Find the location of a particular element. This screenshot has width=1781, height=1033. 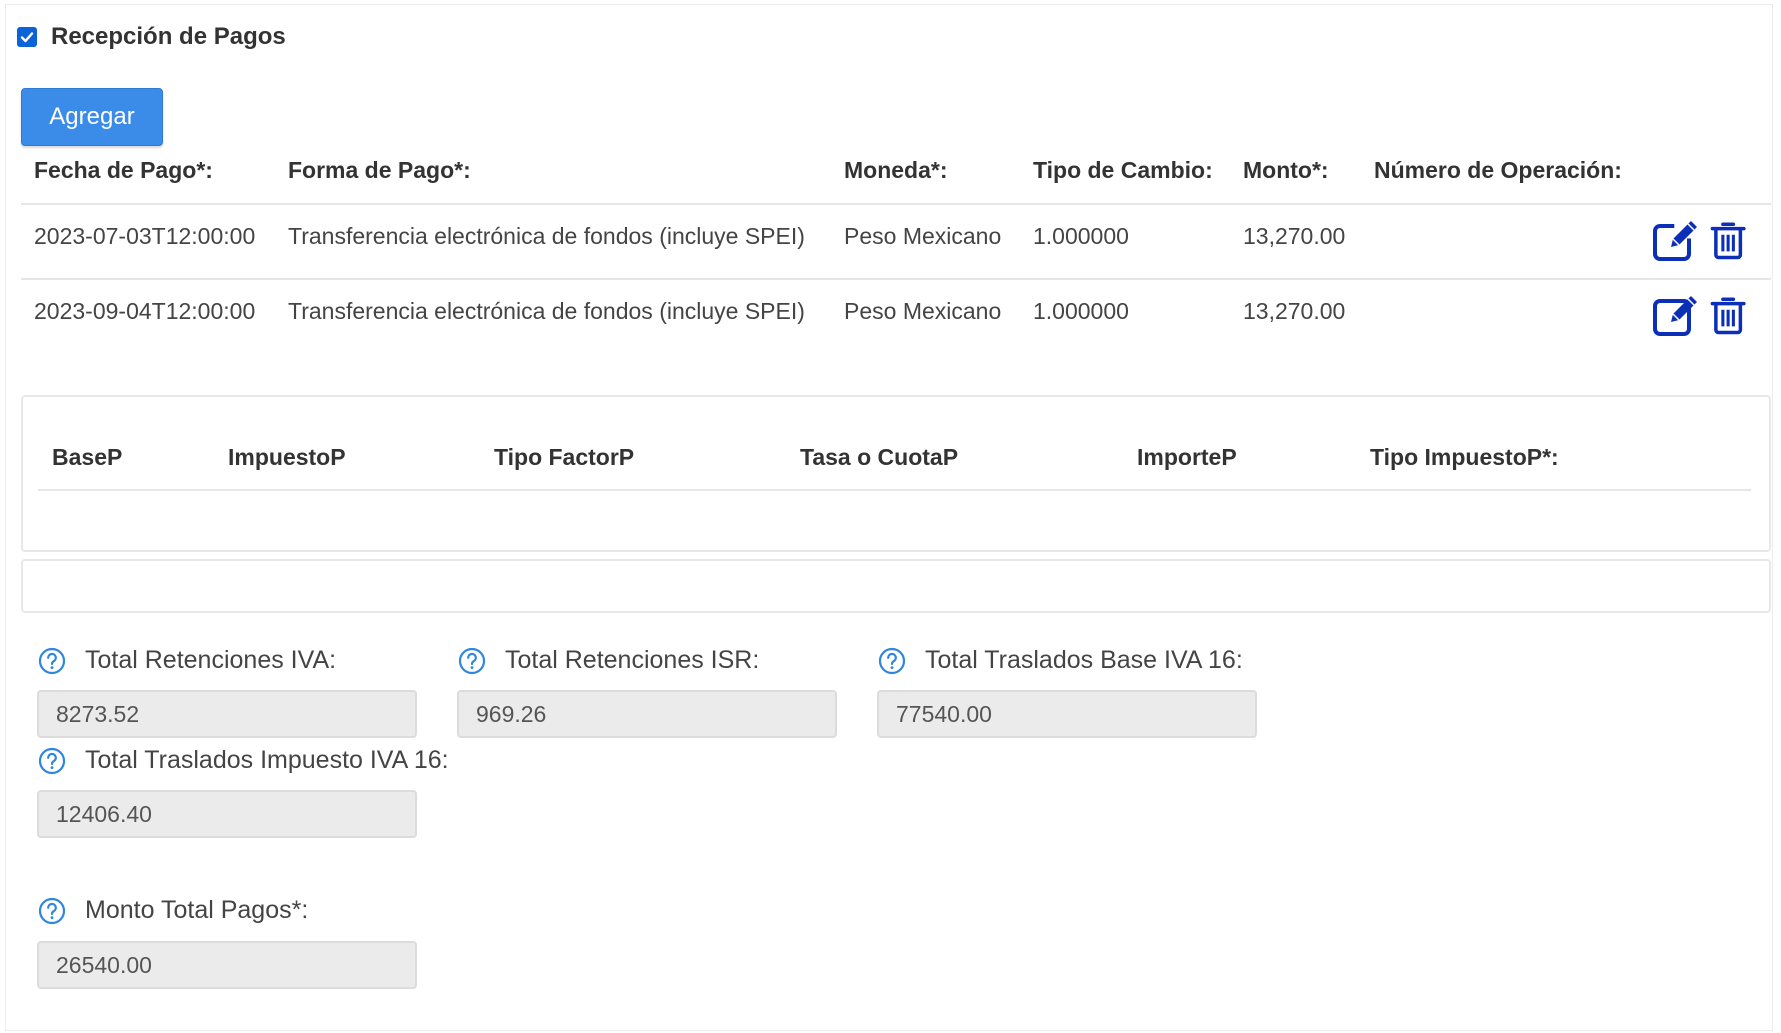

input-ret-isr: 969.26 is located at coordinates (647, 714).